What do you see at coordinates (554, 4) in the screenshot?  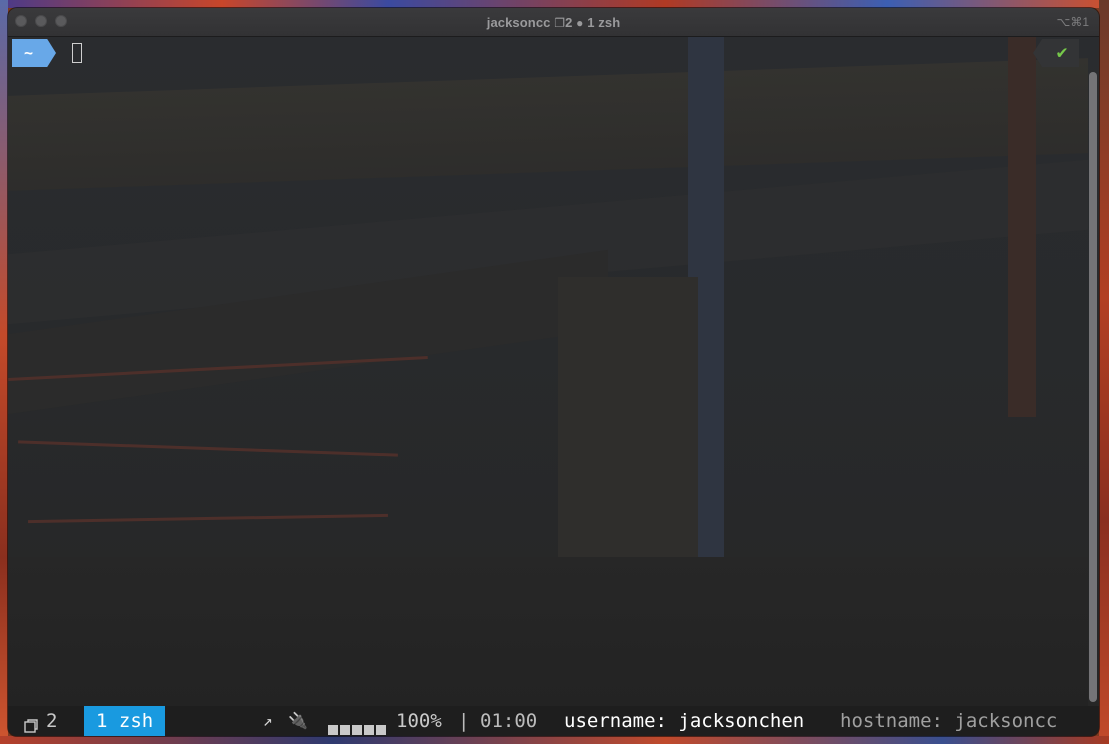 I see `desktop-background-top` at bounding box center [554, 4].